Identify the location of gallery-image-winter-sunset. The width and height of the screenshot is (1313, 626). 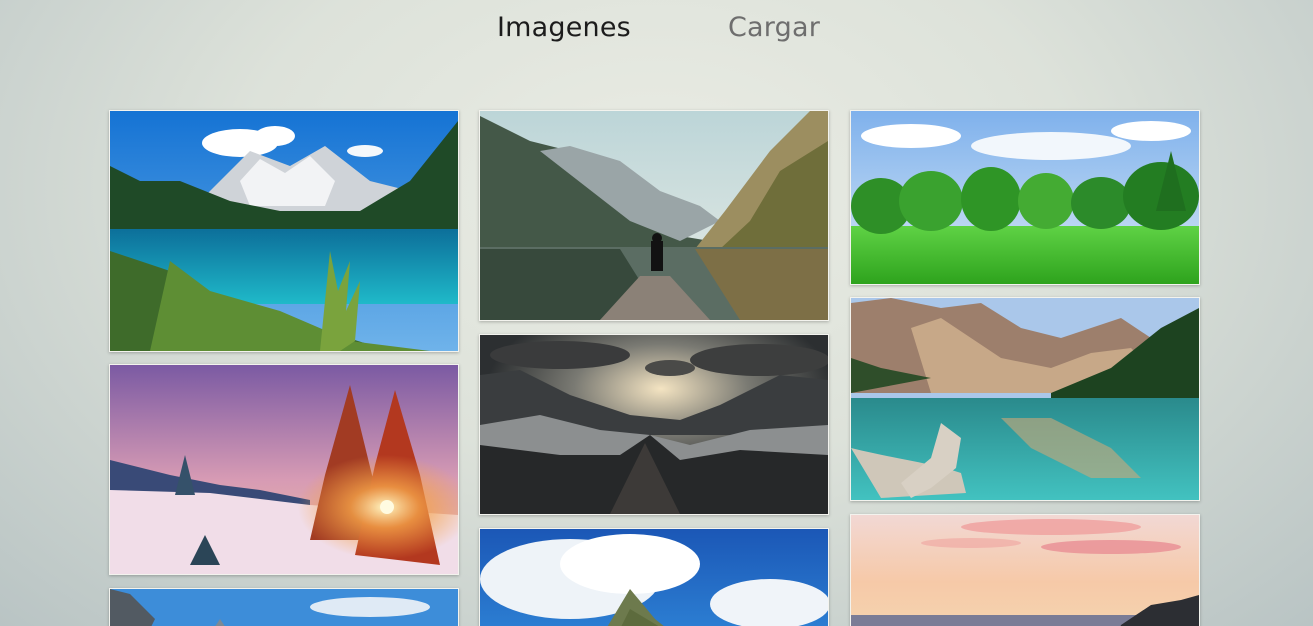
(284, 469).